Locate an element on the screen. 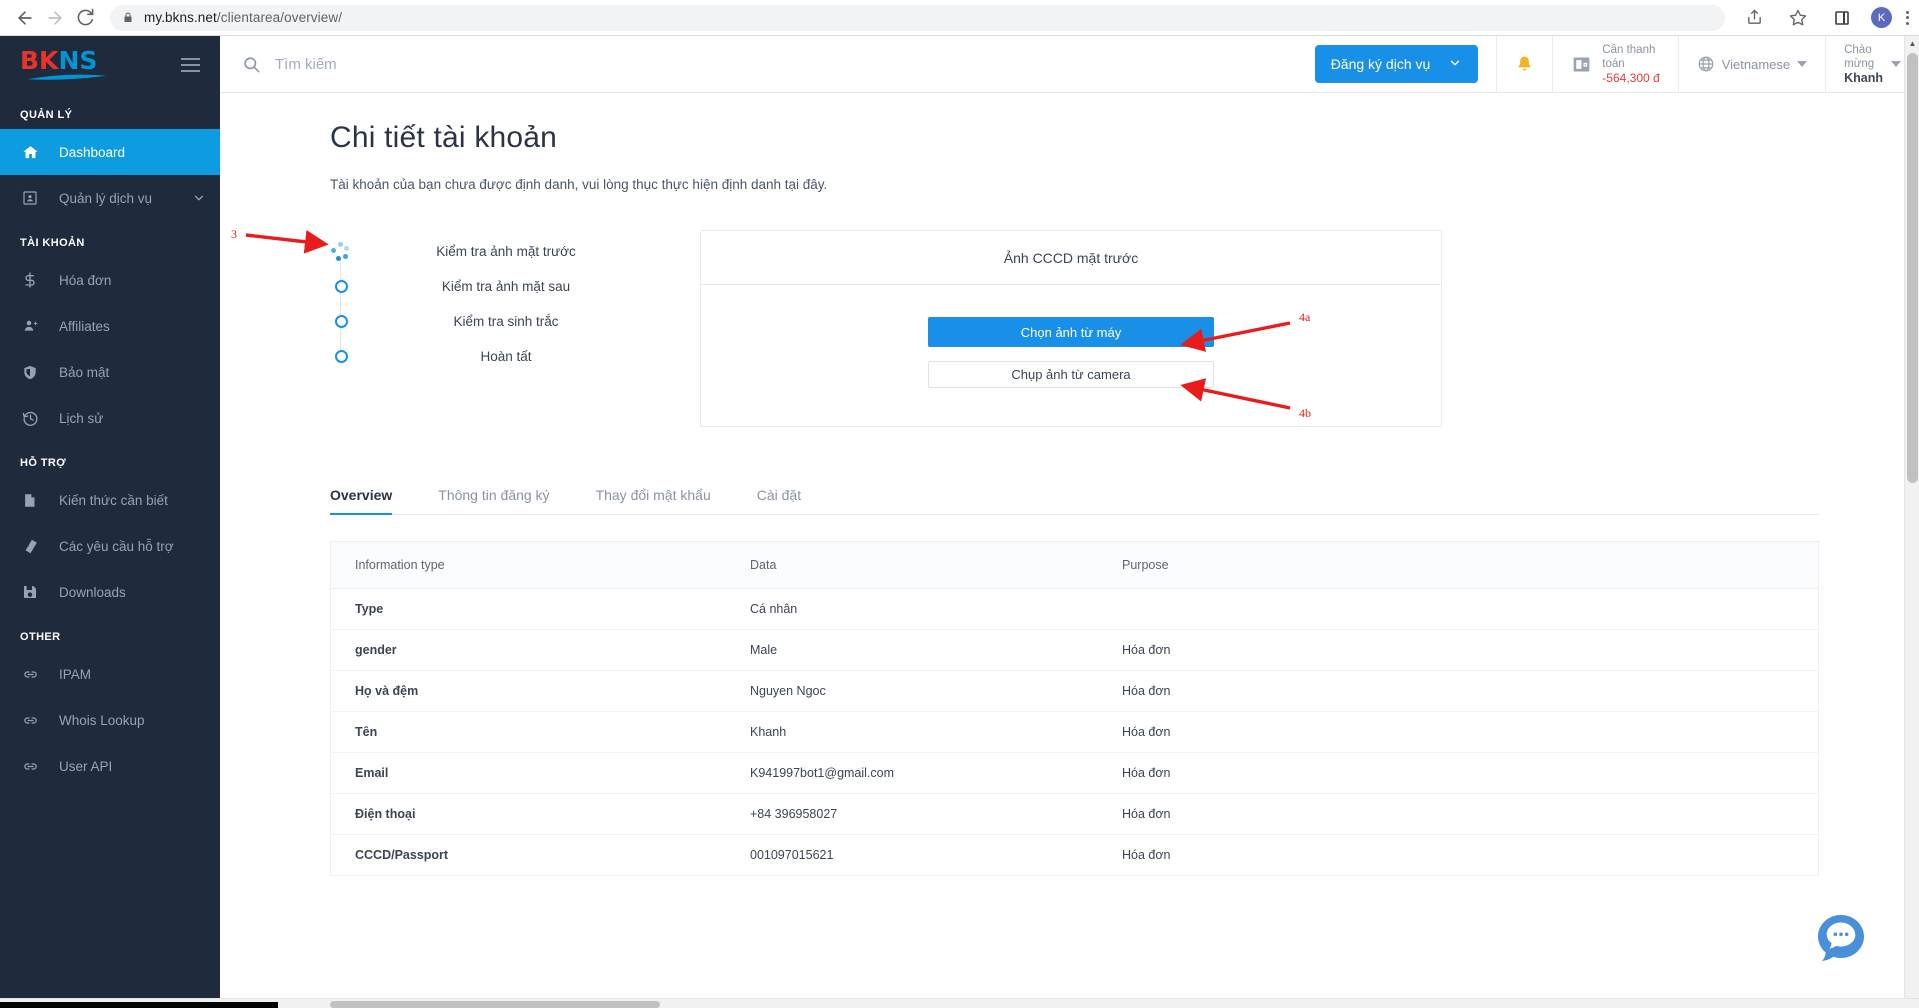  payment-due-cell: Cần thanh toán -564,300 đ is located at coordinates (1614, 64).